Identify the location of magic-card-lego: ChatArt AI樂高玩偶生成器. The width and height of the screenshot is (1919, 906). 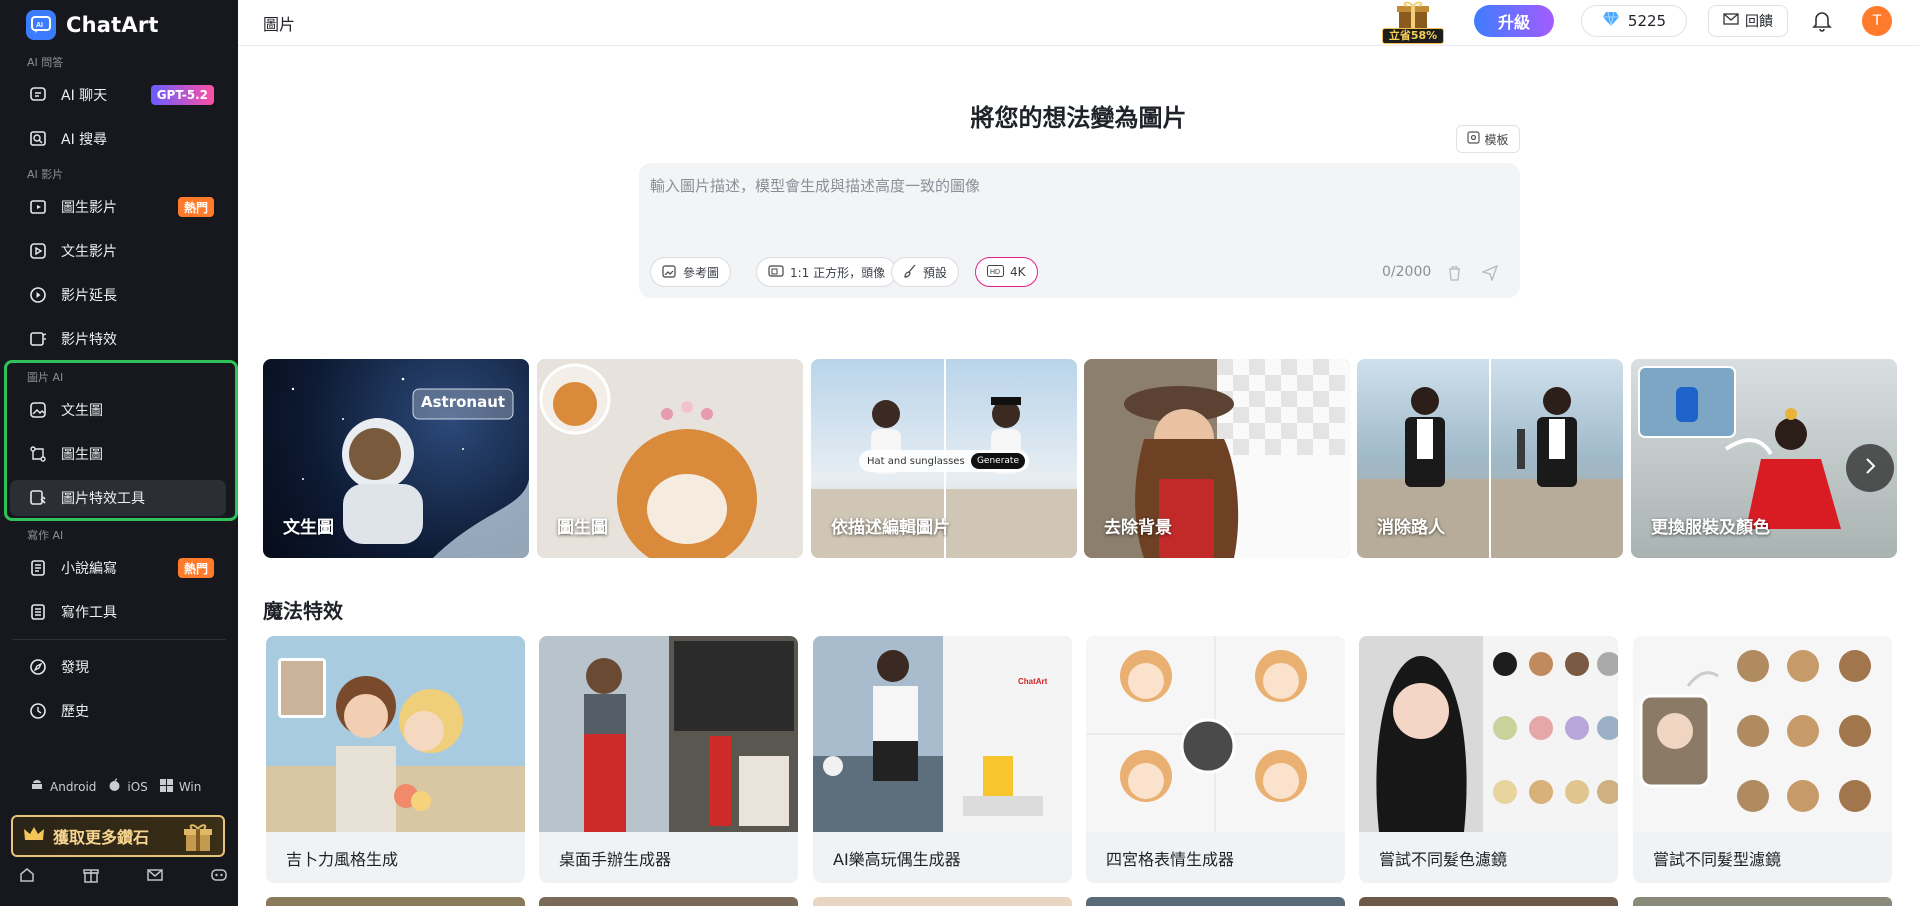
(942, 759).